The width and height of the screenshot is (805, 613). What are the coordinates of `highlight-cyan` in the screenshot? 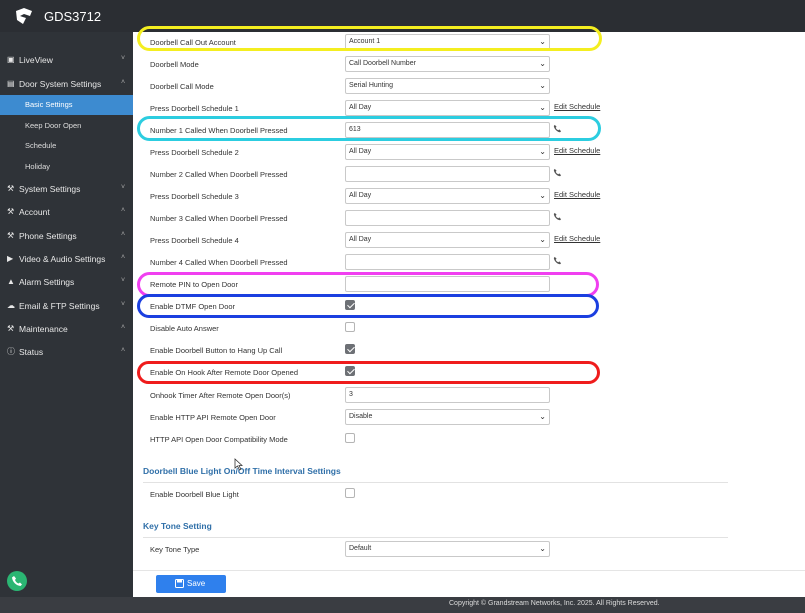 It's located at (369, 128).